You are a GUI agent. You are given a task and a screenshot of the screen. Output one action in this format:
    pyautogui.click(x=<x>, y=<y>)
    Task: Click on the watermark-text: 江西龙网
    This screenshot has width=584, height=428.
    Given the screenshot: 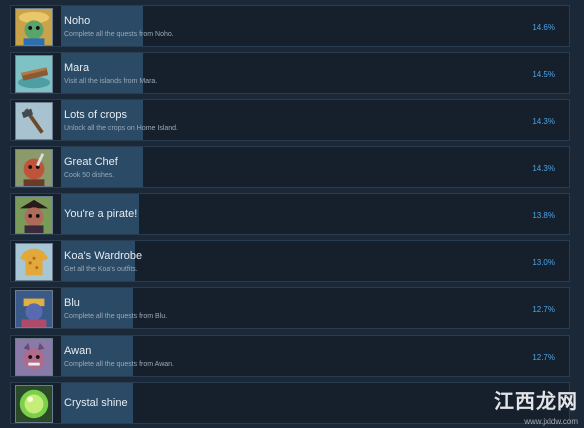 What is the action you would take?
    pyautogui.click(x=536, y=402)
    